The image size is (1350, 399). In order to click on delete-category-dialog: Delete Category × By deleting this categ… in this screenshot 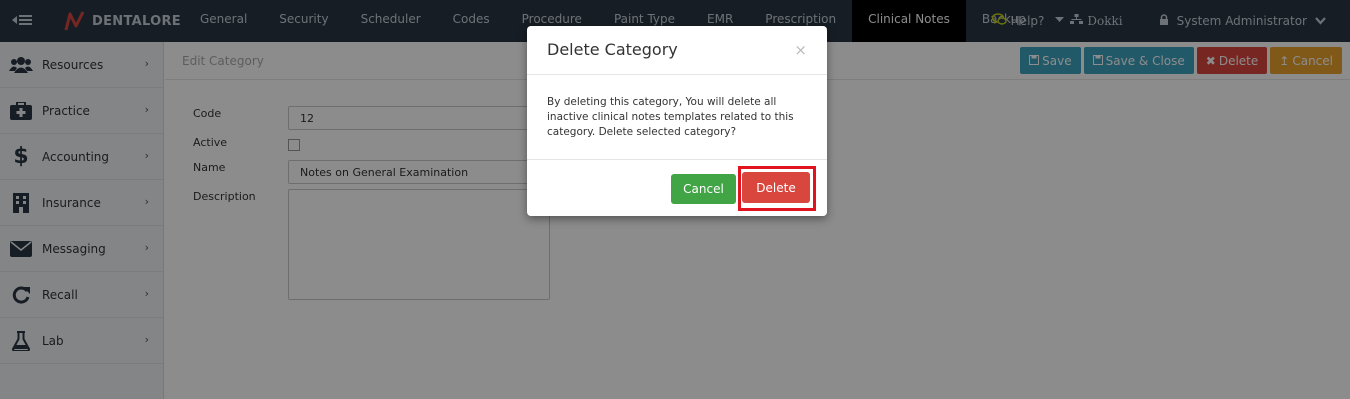, I will do `click(677, 121)`.